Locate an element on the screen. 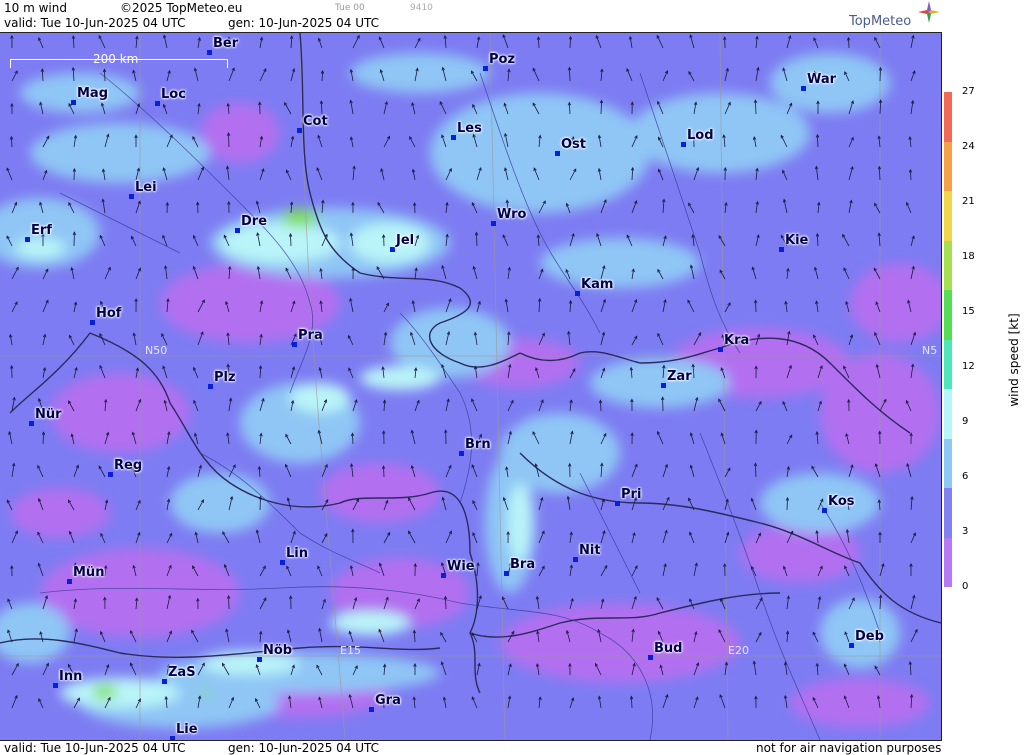  lat-label-left: N50 is located at coordinates (156, 350).